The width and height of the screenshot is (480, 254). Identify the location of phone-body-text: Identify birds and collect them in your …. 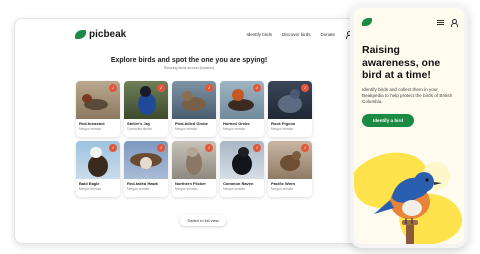
(407, 95).